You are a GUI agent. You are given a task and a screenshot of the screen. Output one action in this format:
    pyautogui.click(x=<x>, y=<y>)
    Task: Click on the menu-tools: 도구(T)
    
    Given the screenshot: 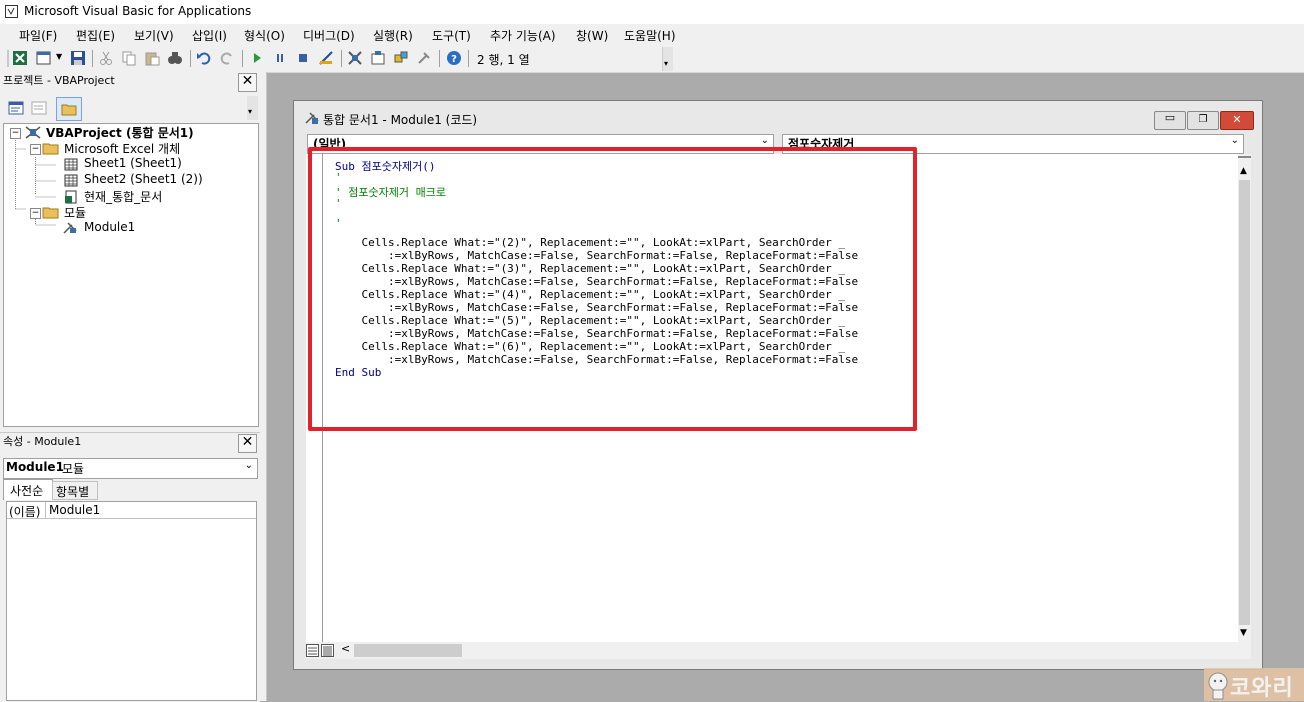 What is the action you would take?
    pyautogui.click(x=451, y=35)
    